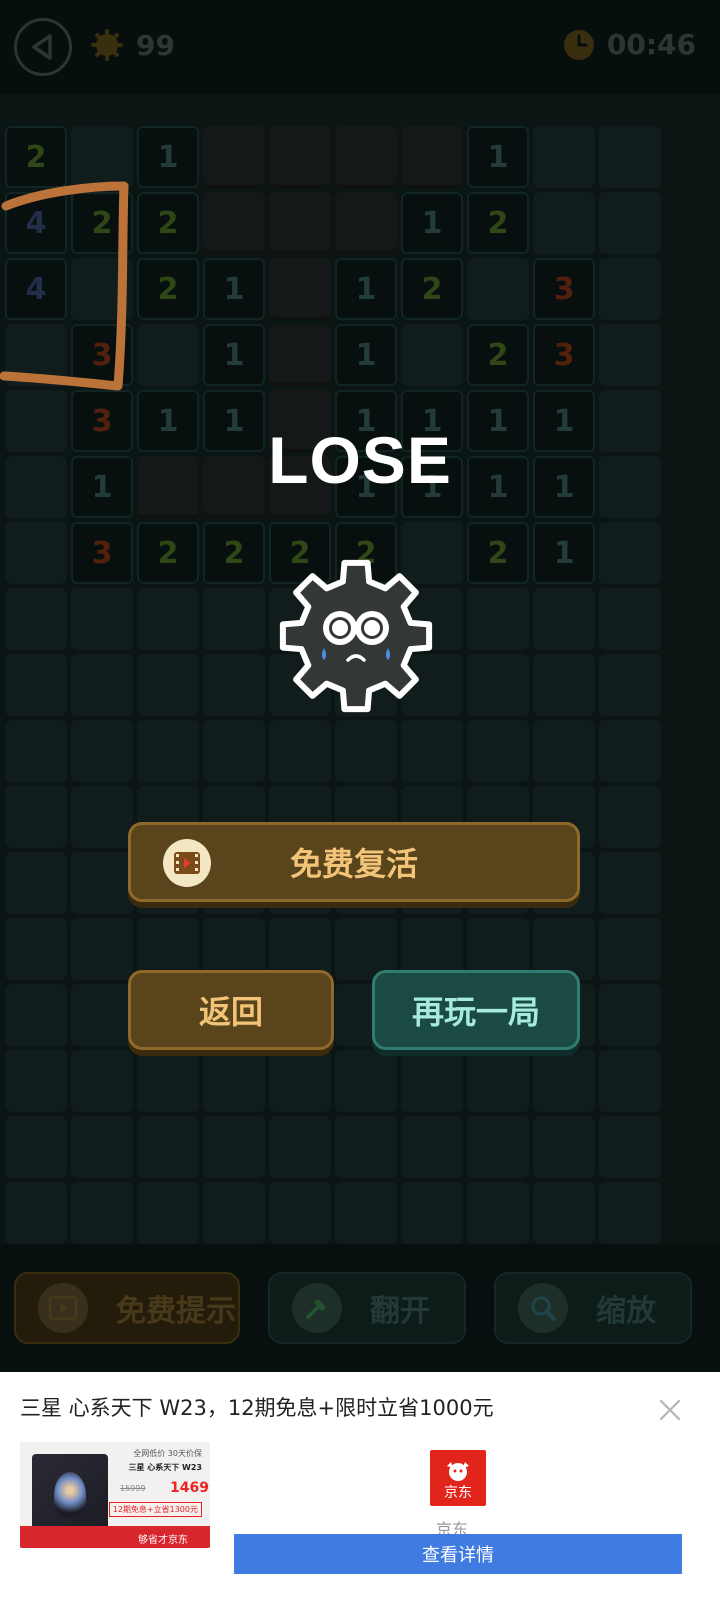 This screenshot has height=1600, width=720. I want to click on jd-dog-icon, so click(458, 1471).